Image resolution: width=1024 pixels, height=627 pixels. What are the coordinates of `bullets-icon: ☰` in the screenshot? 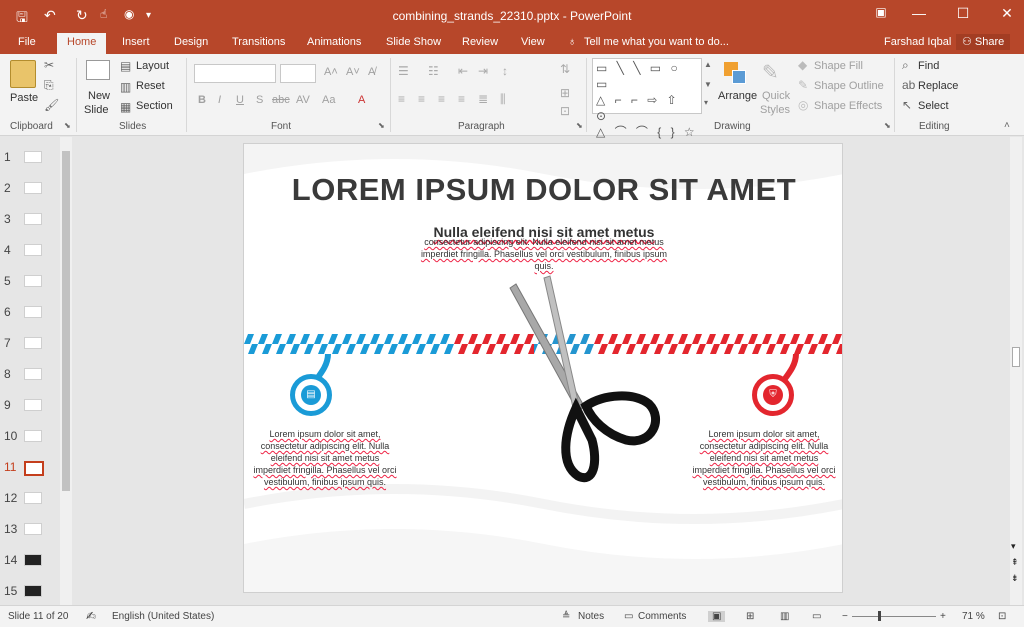 It's located at (403, 71).